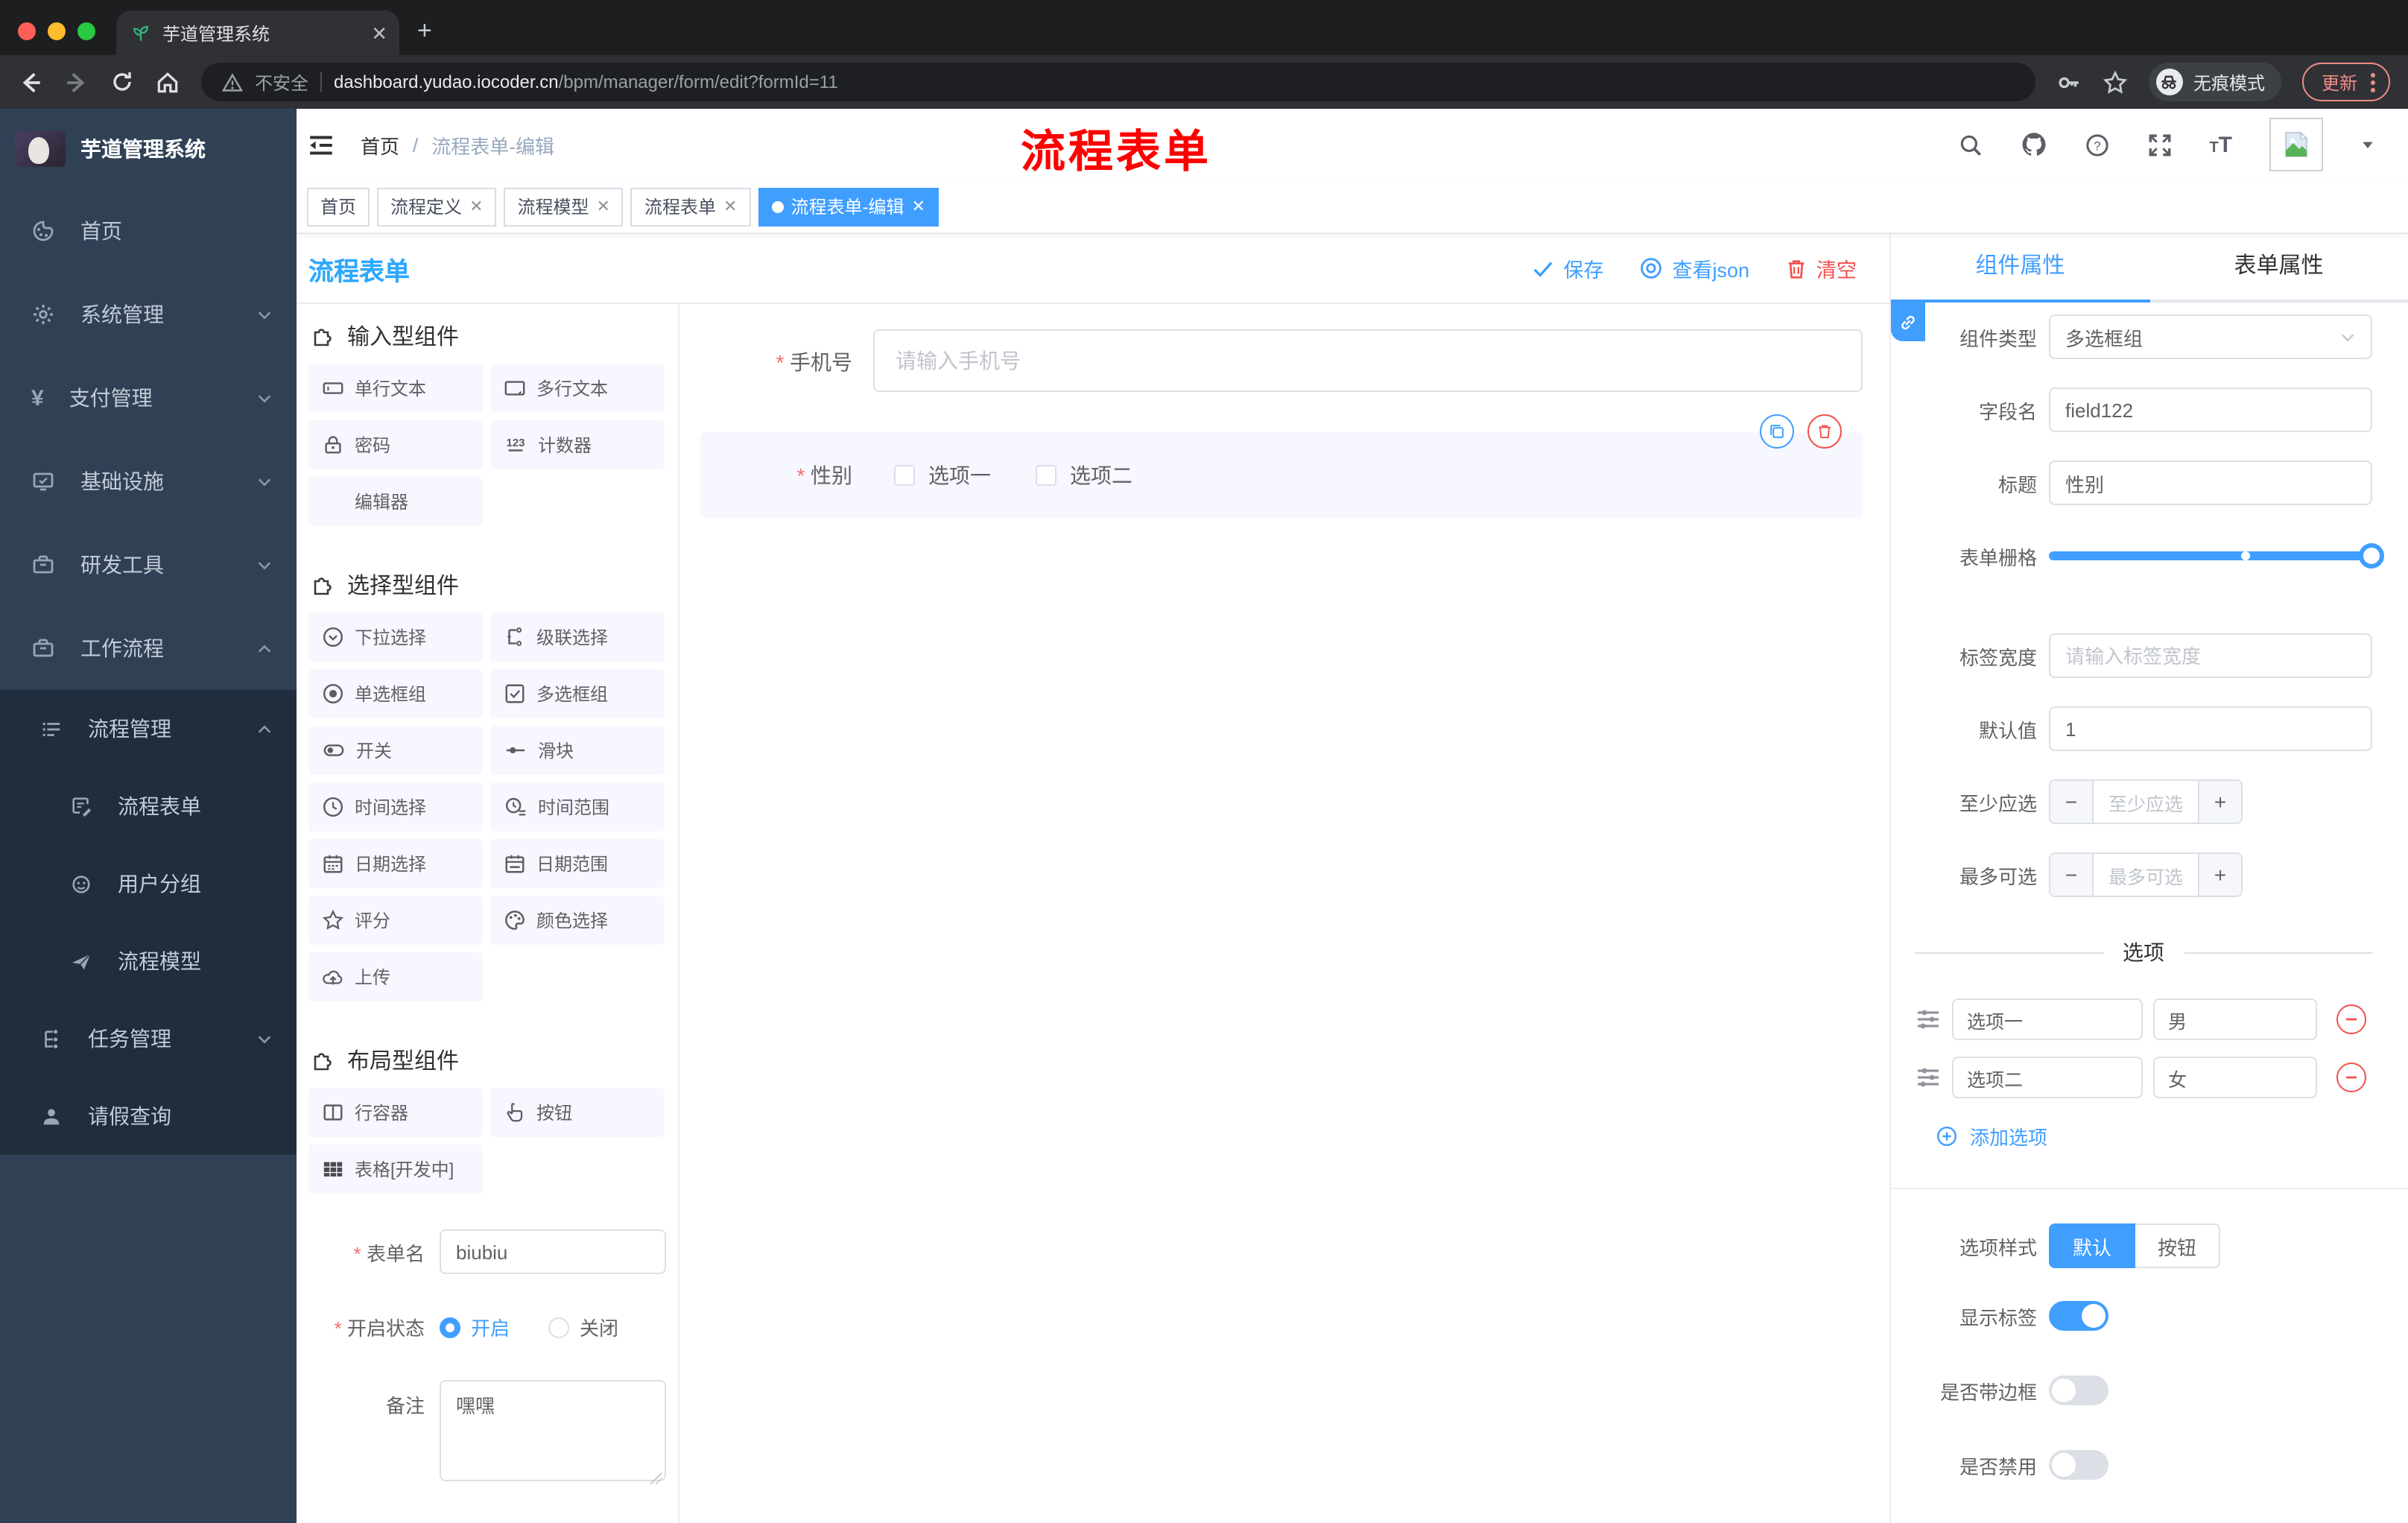 This screenshot has height=1523, width=2408. What do you see at coordinates (148, 315) in the screenshot?
I see `sidebar-item-system: 系统管理` at bounding box center [148, 315].